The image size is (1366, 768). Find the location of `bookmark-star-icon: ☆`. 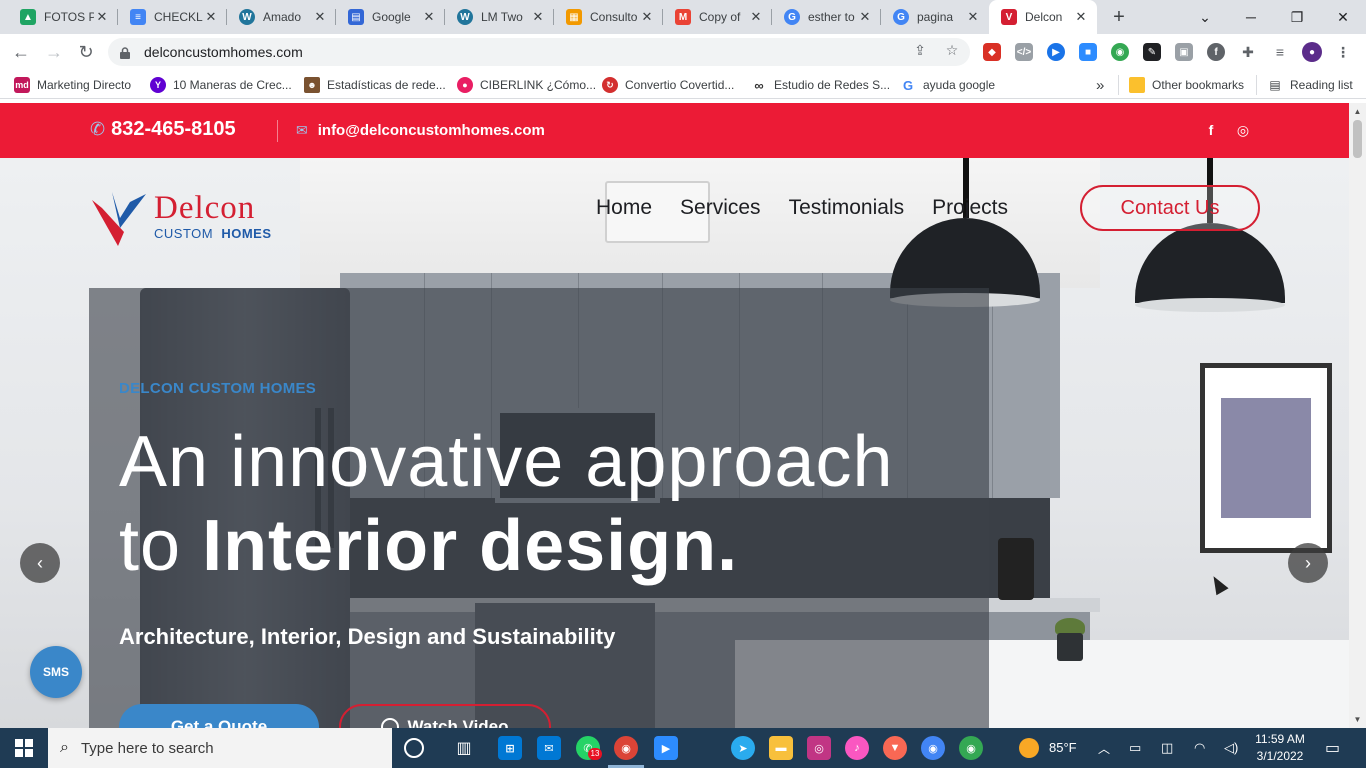

bookmark-star-icon: ☆ is located at coordinates (952, 50).